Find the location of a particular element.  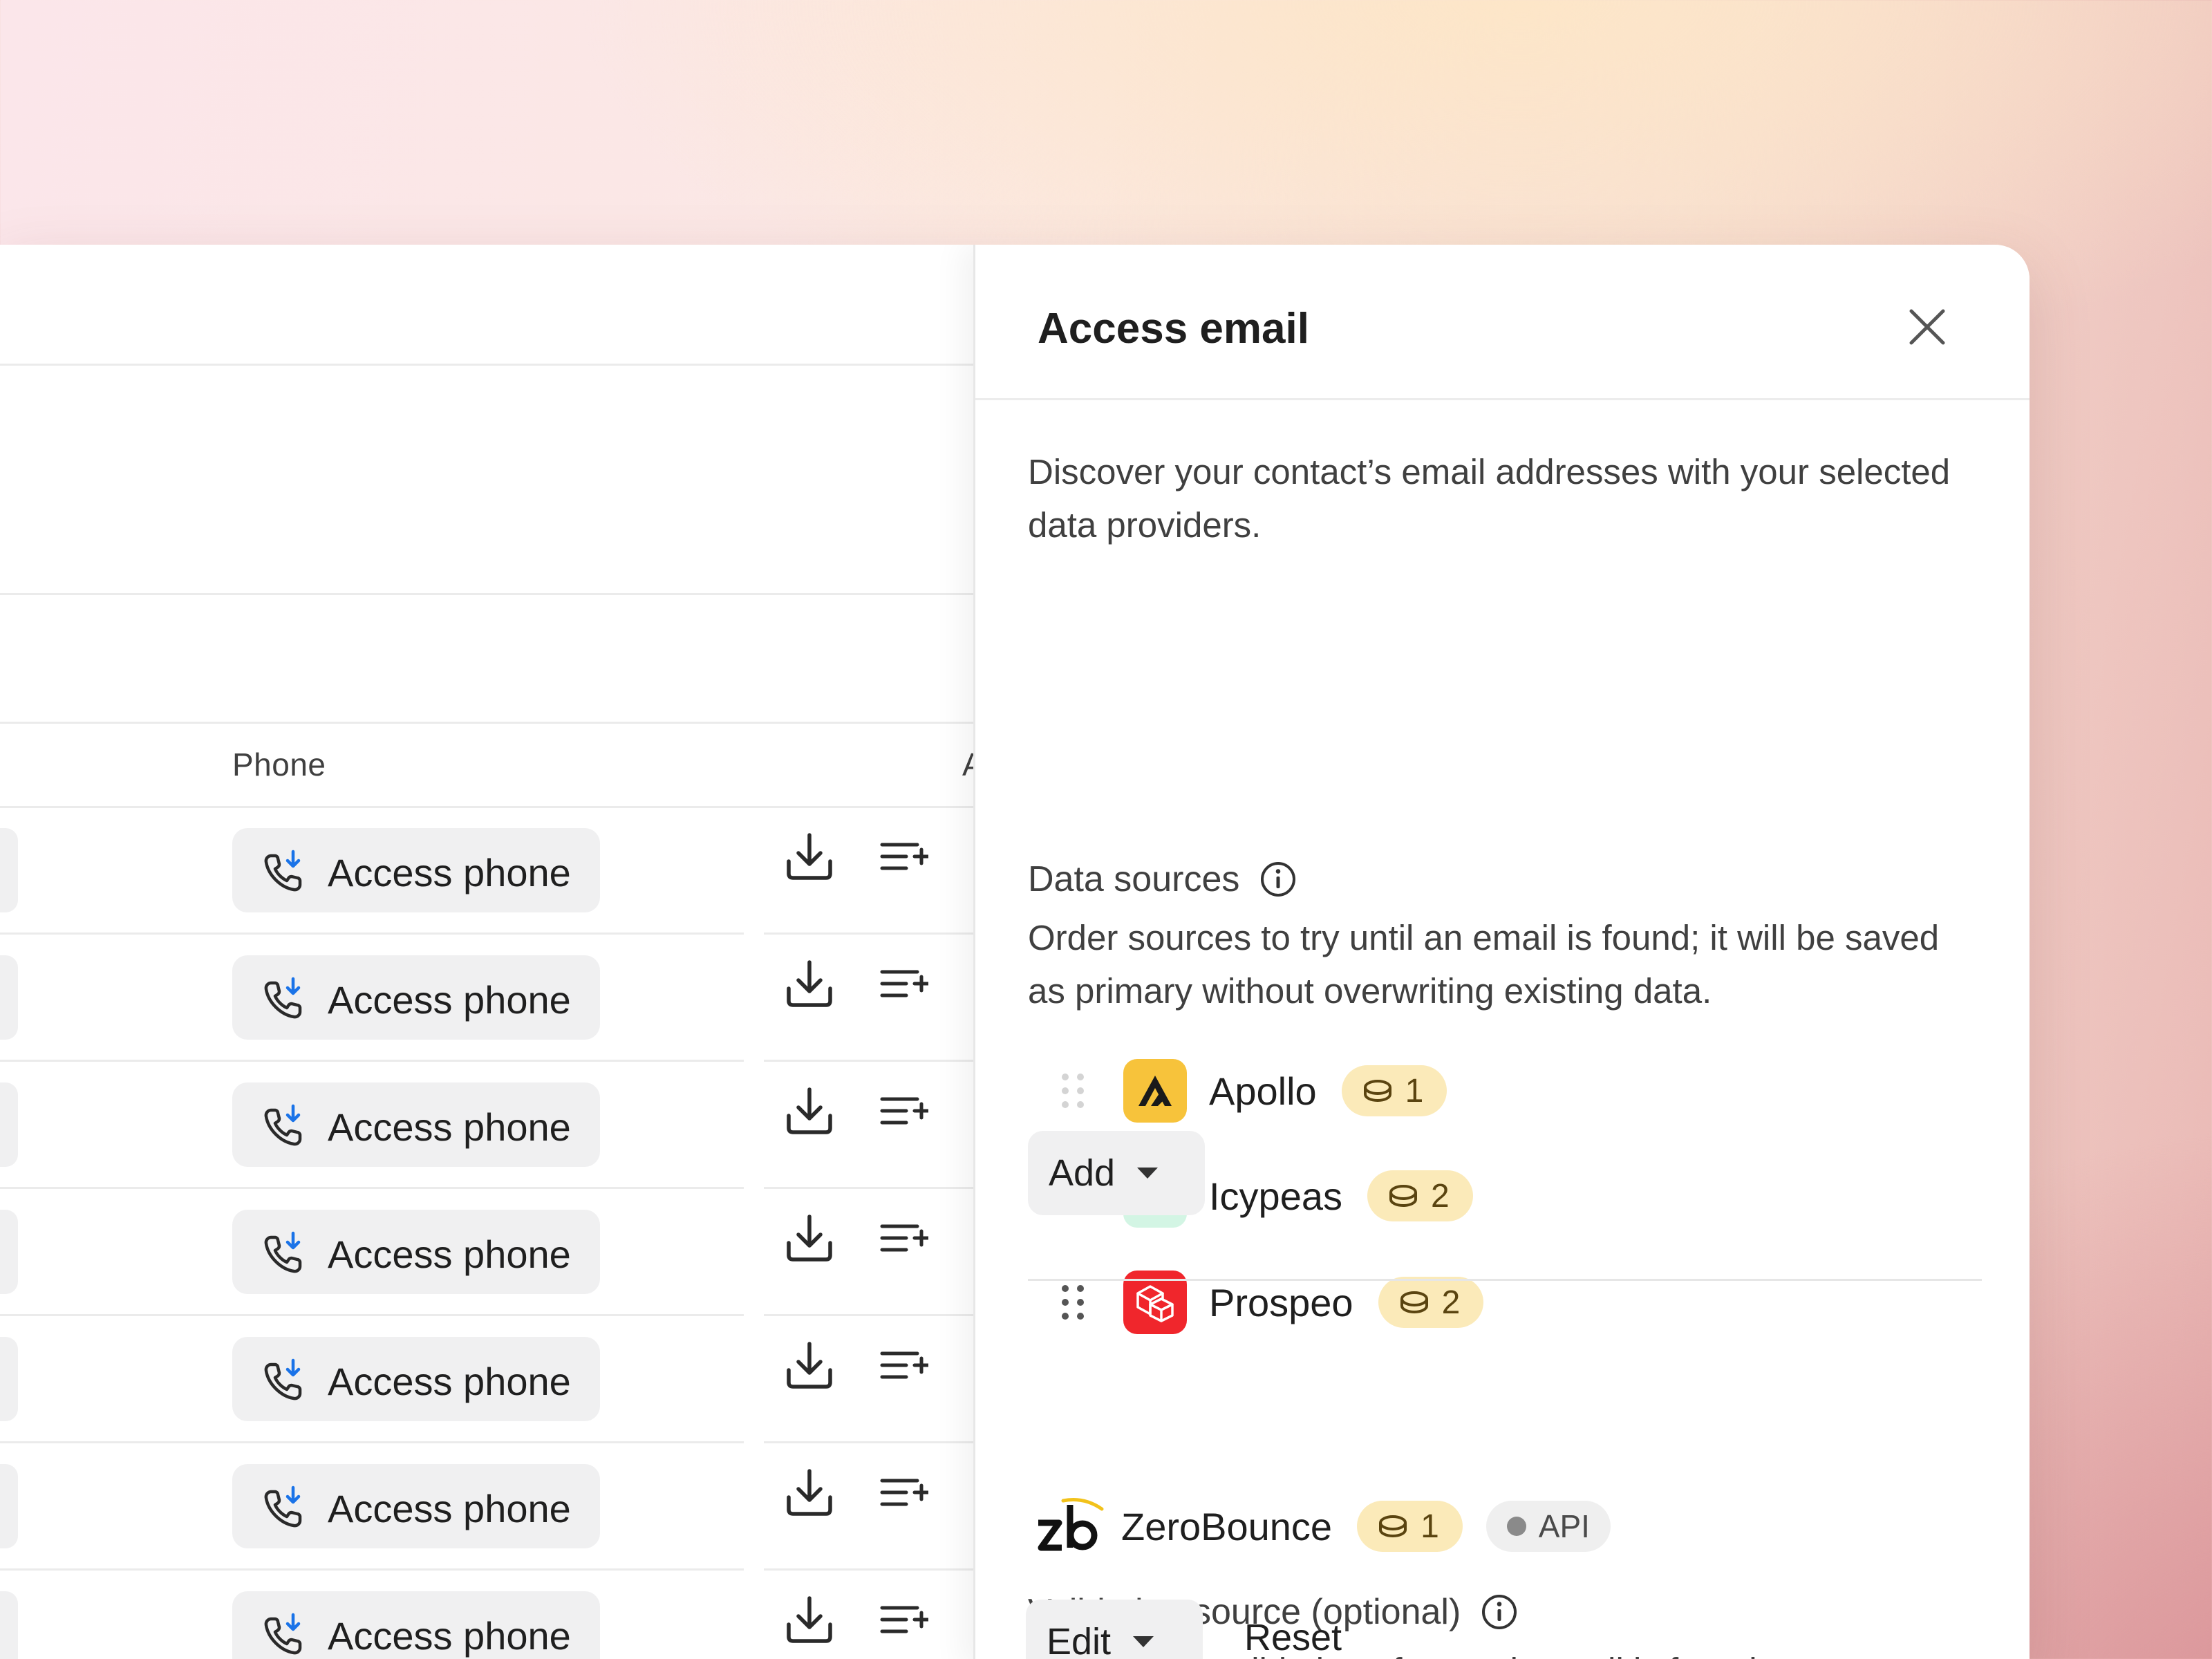

column-header-phone: Phone is located at coordinates (279, 765).